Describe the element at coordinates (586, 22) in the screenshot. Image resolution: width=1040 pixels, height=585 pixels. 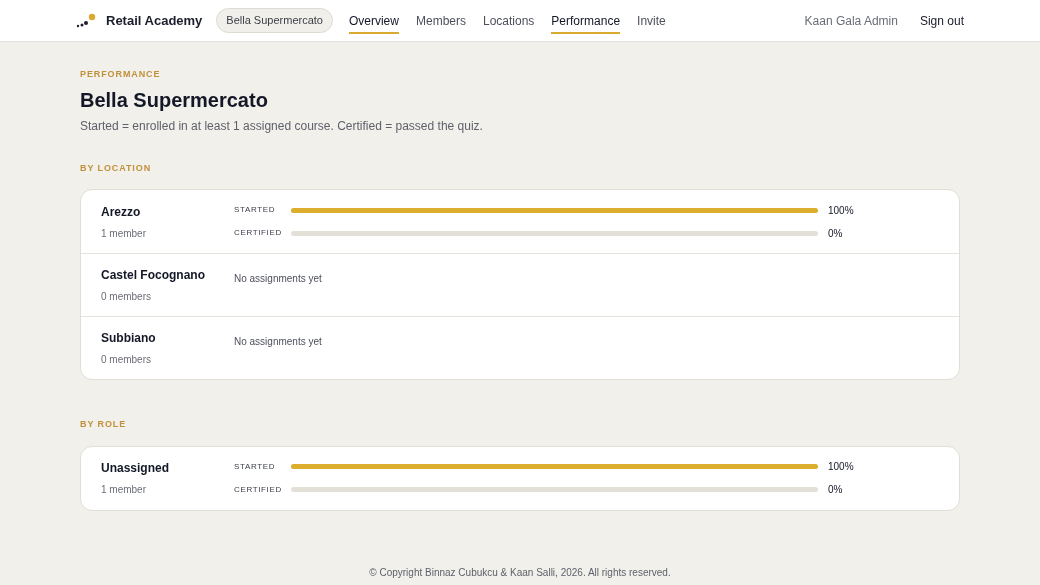
I see `nav-link: Performance` at that location.